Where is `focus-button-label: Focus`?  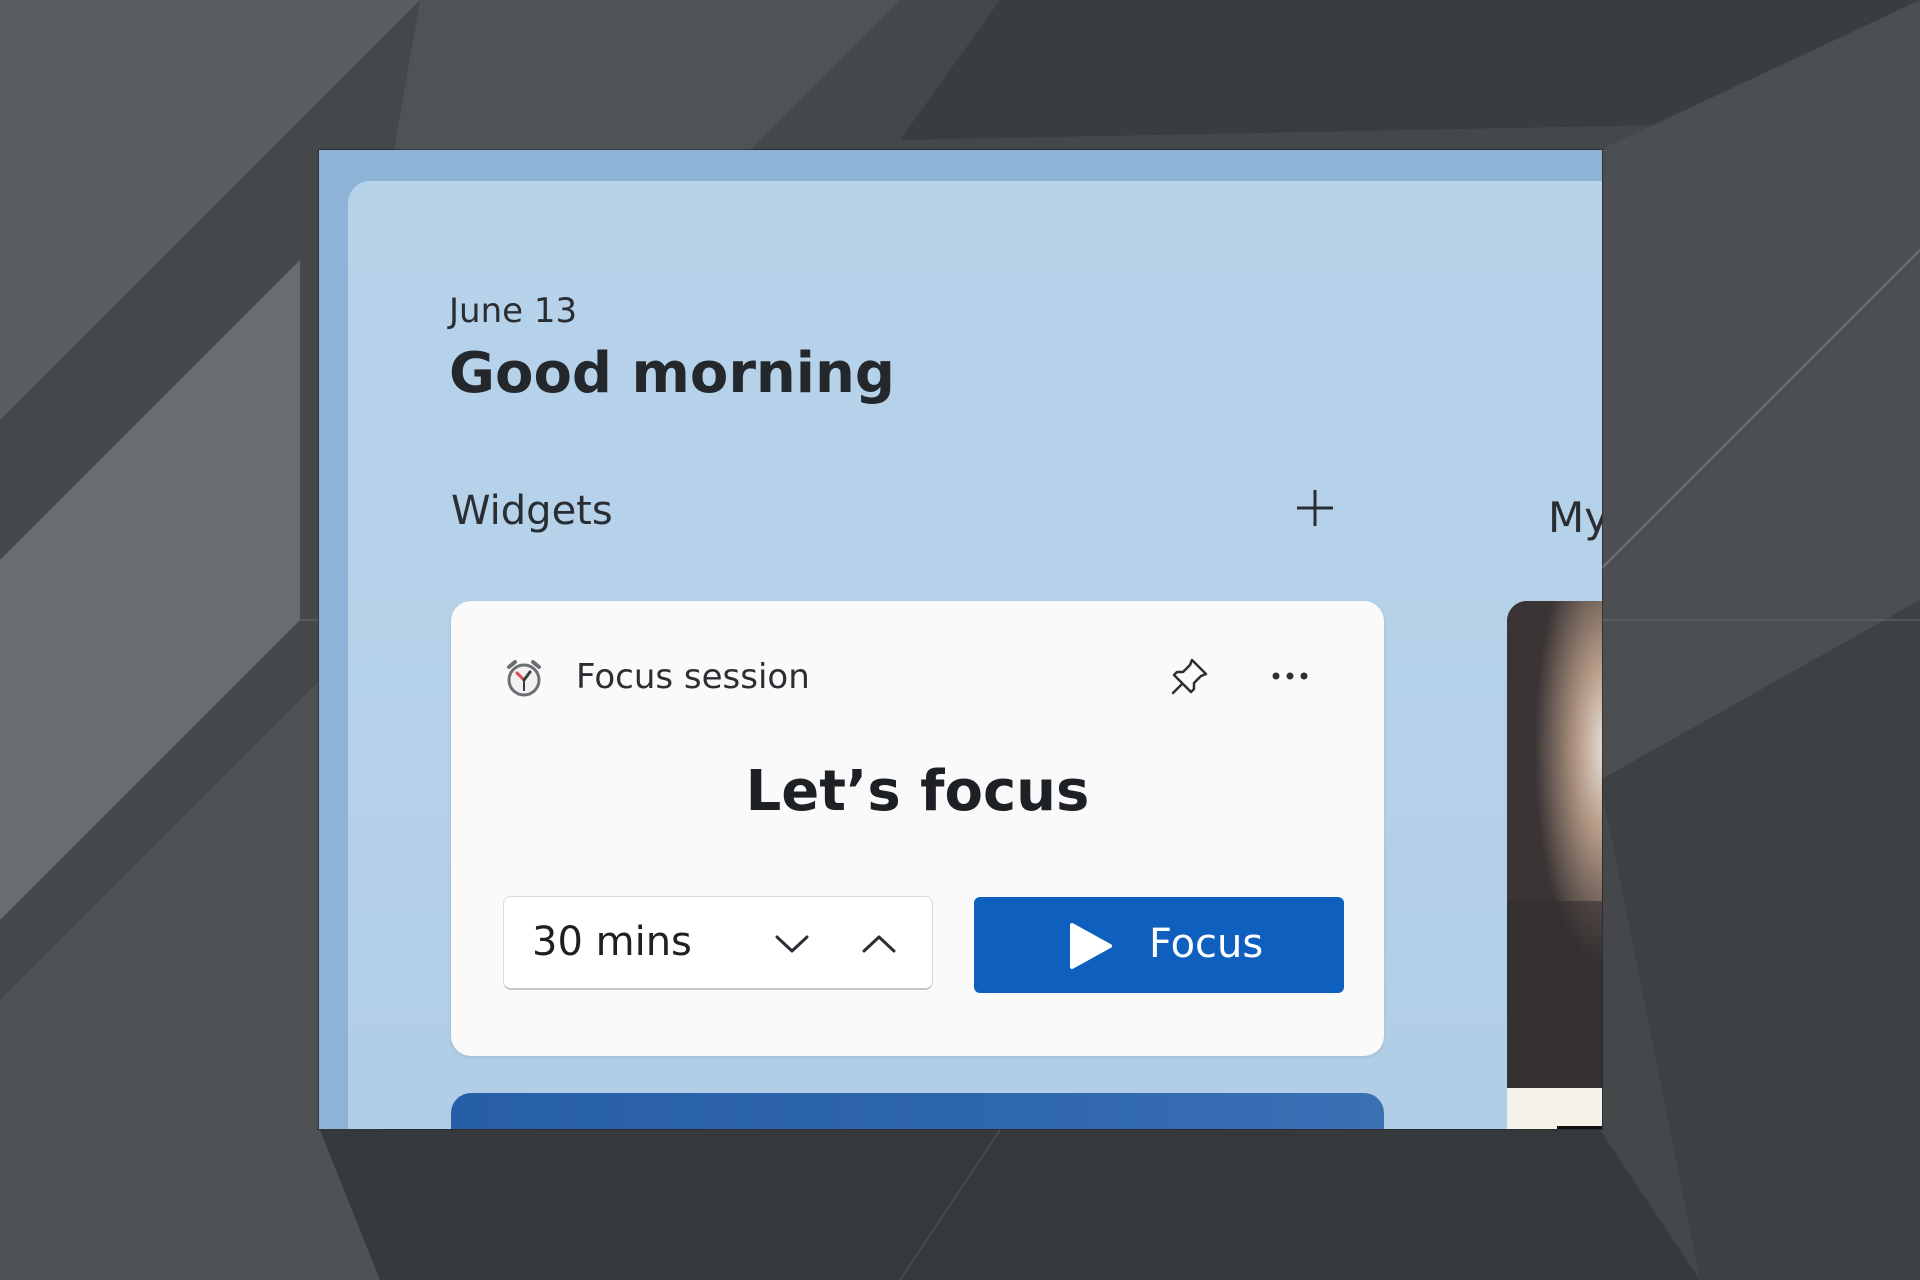
focus-button-label: Focus is located at coordinates (1206, 944).